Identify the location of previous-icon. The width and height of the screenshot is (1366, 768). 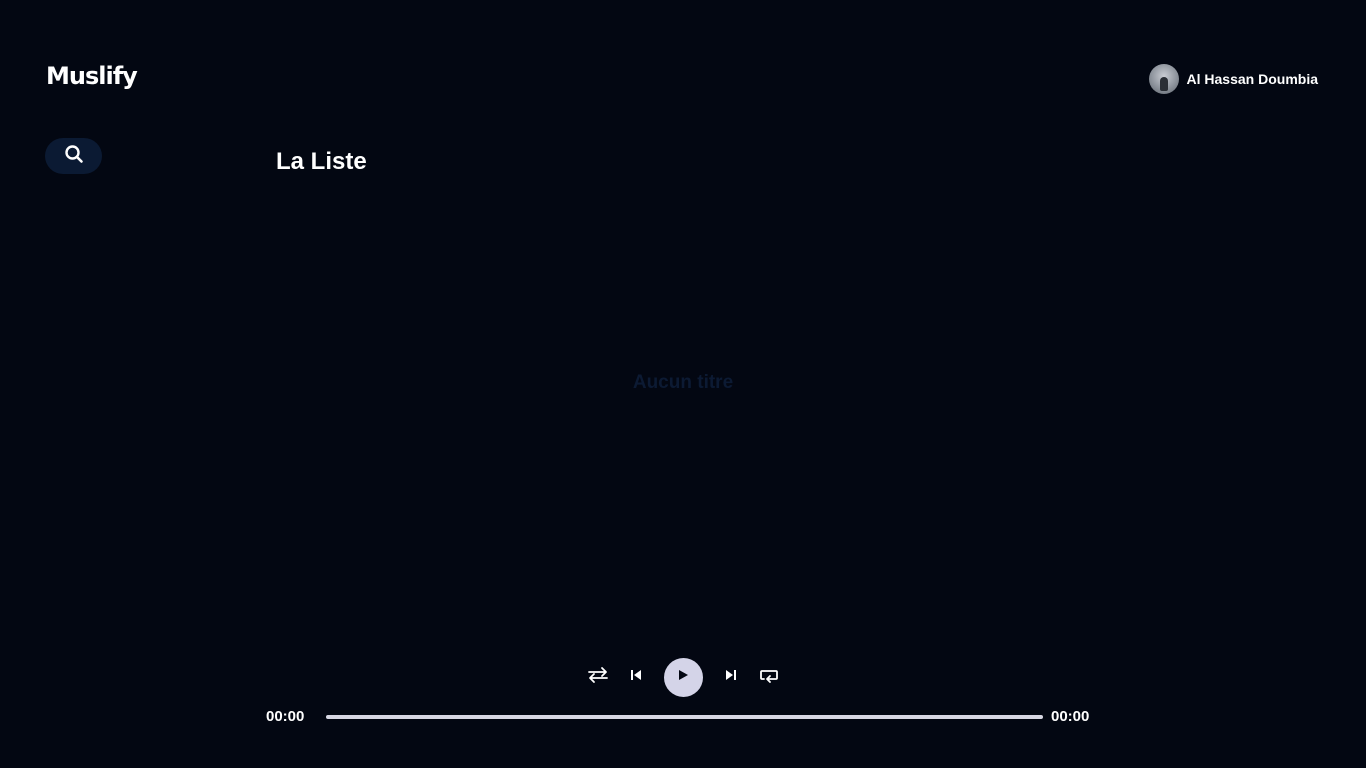
(636, 677).